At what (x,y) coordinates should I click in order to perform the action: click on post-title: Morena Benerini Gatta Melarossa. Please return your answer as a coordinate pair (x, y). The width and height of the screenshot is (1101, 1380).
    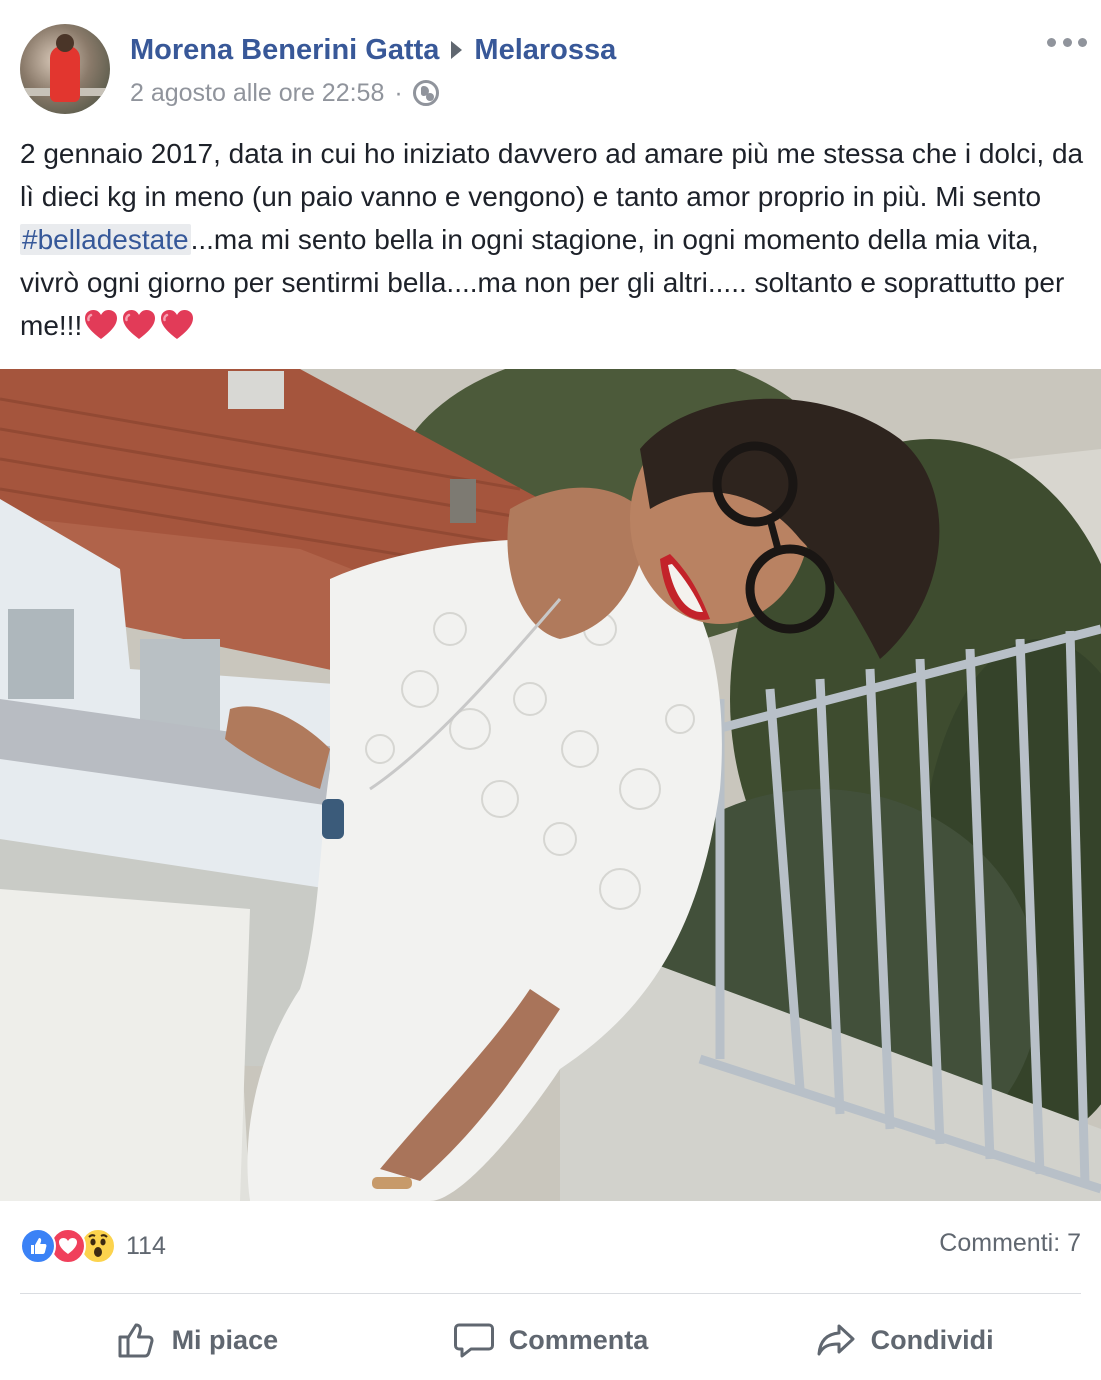
    Looking at the image, I should click on (373, 50).